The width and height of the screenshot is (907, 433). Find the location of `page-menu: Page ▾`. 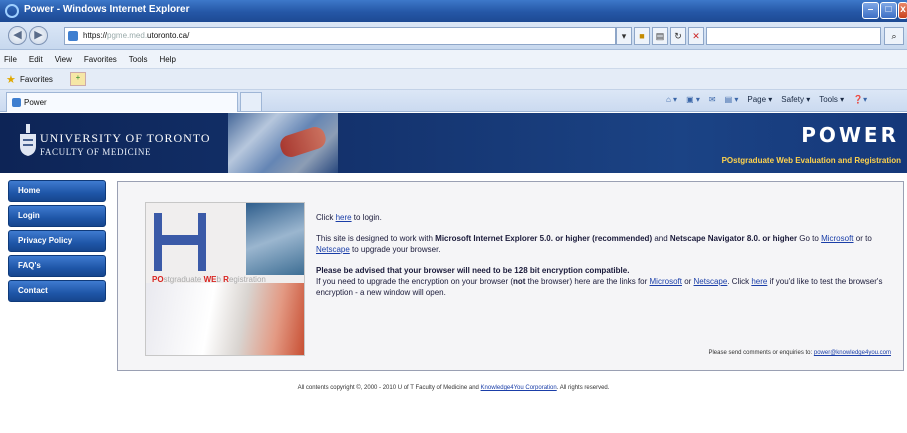

page-menu: Page ▾ is located at coordinates (759, 99).